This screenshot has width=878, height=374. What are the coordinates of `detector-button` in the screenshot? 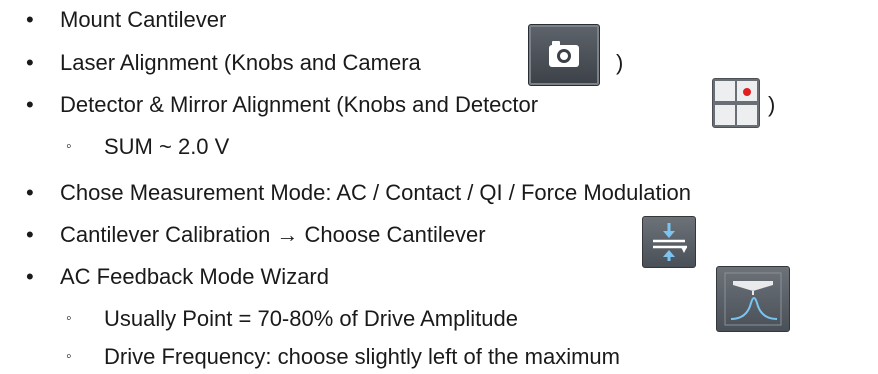 It's located at (736, 103).